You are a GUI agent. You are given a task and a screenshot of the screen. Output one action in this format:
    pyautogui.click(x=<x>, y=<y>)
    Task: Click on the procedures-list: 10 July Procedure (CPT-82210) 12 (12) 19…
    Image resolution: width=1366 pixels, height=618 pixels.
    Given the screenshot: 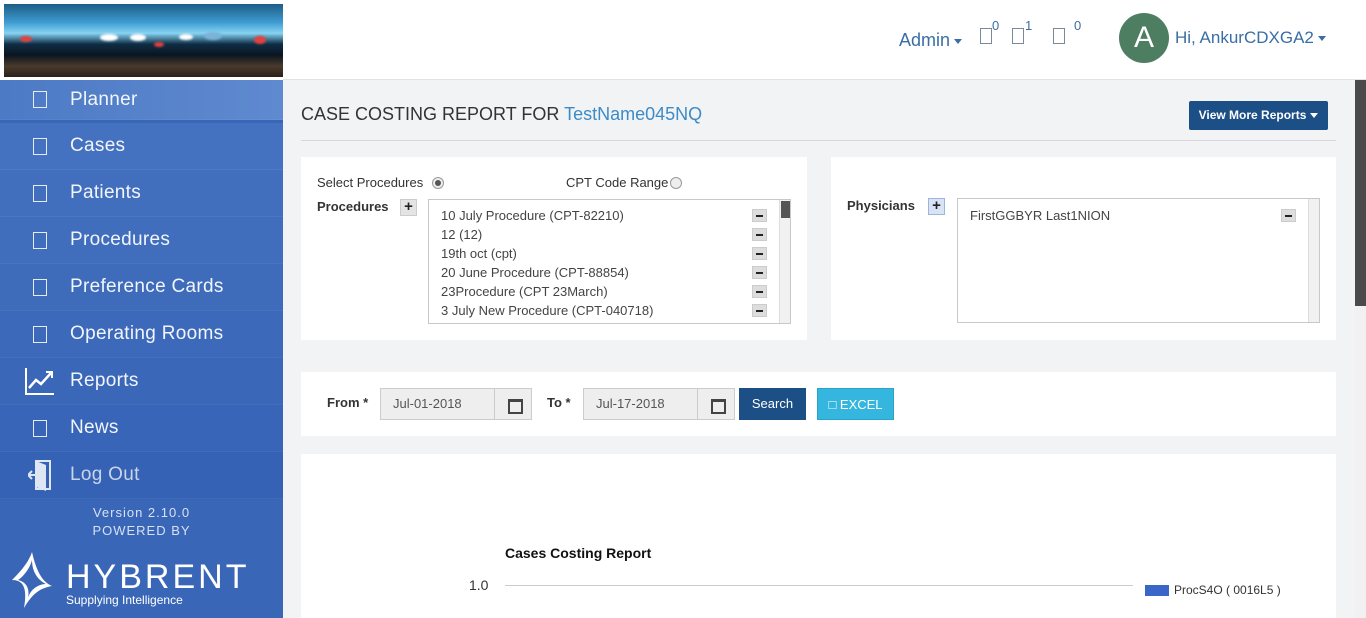 What is the action you would take?
    pyautogui.click(x=609, y=261)
    